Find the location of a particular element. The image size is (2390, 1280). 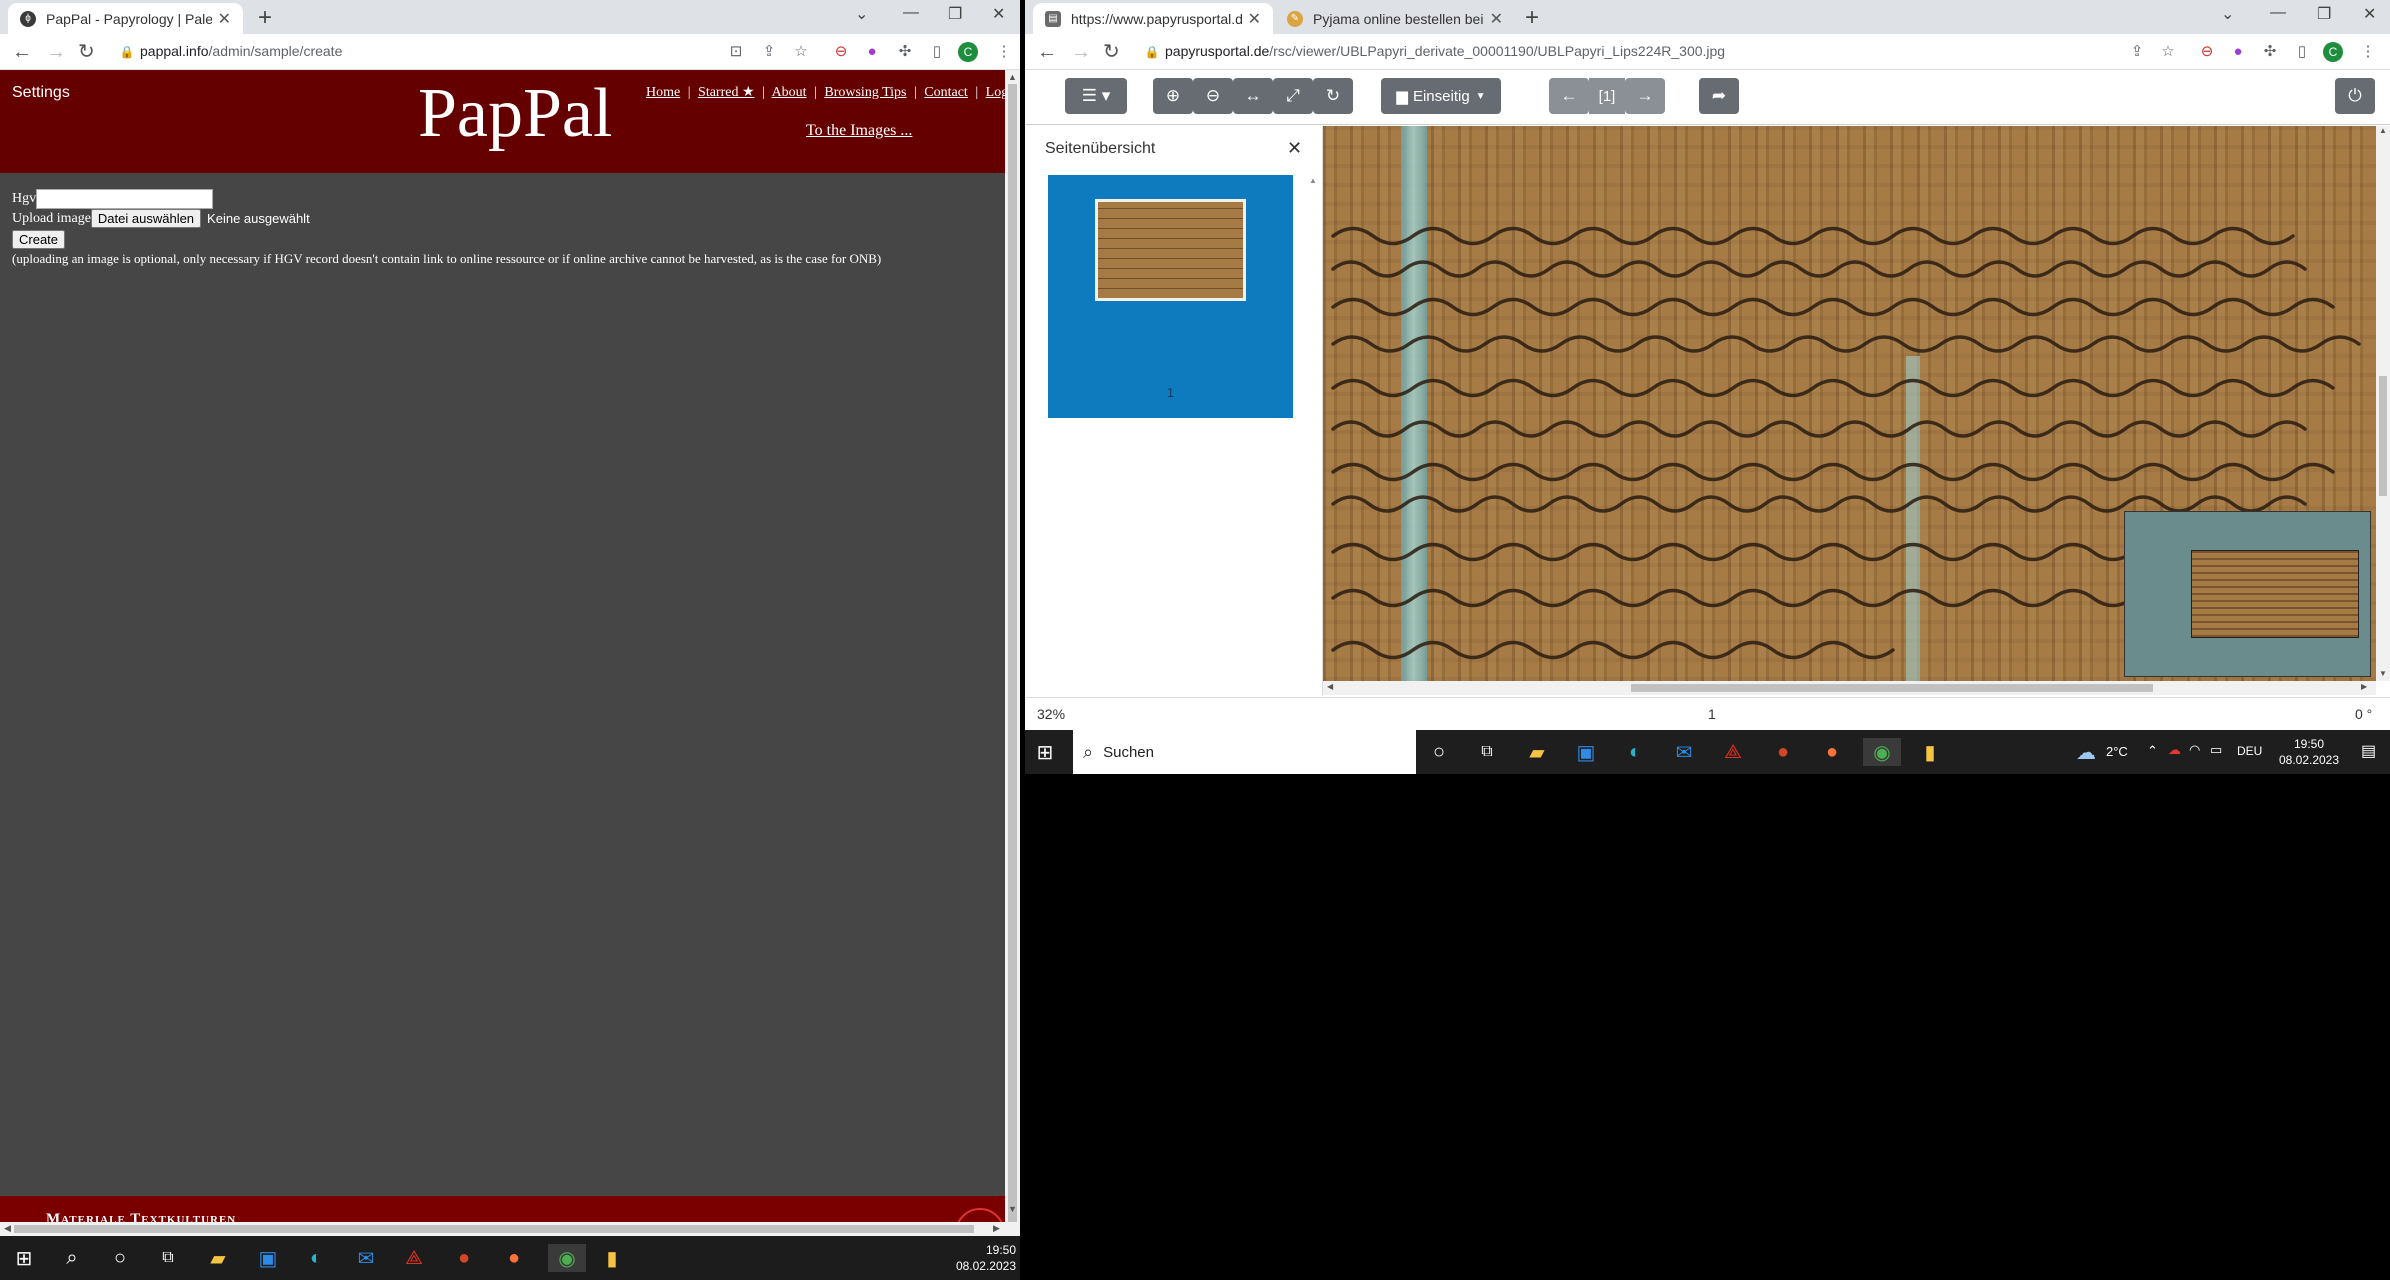

power-icon: ⏻ is located at coordinates (2355, 96).